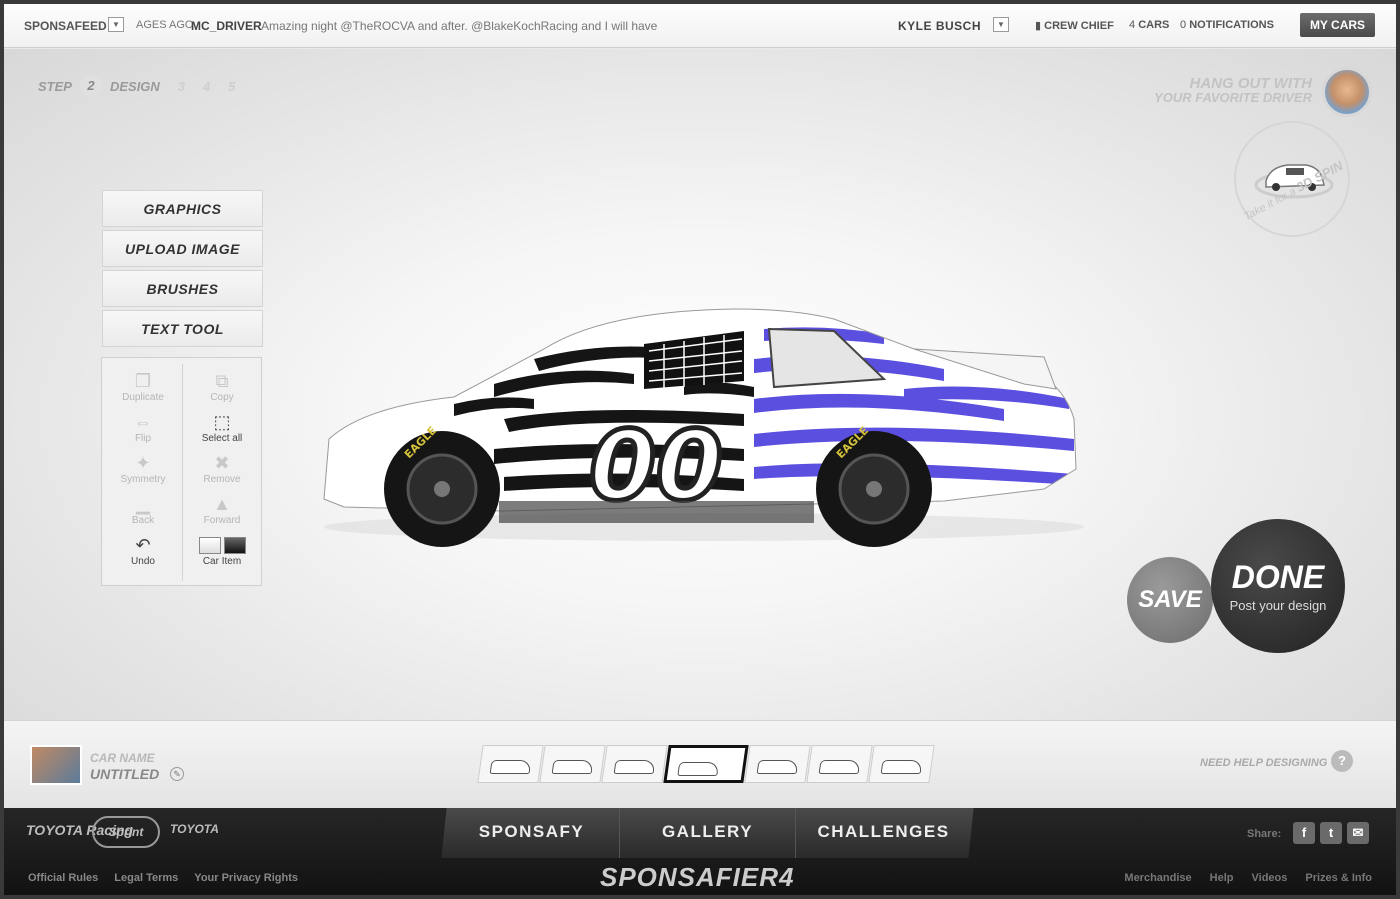 This screenshot has width=1400, height=899. Describe the element at coordinates (222, 381) in the screenshot. I see `copy-icon: ⧉` at that location.